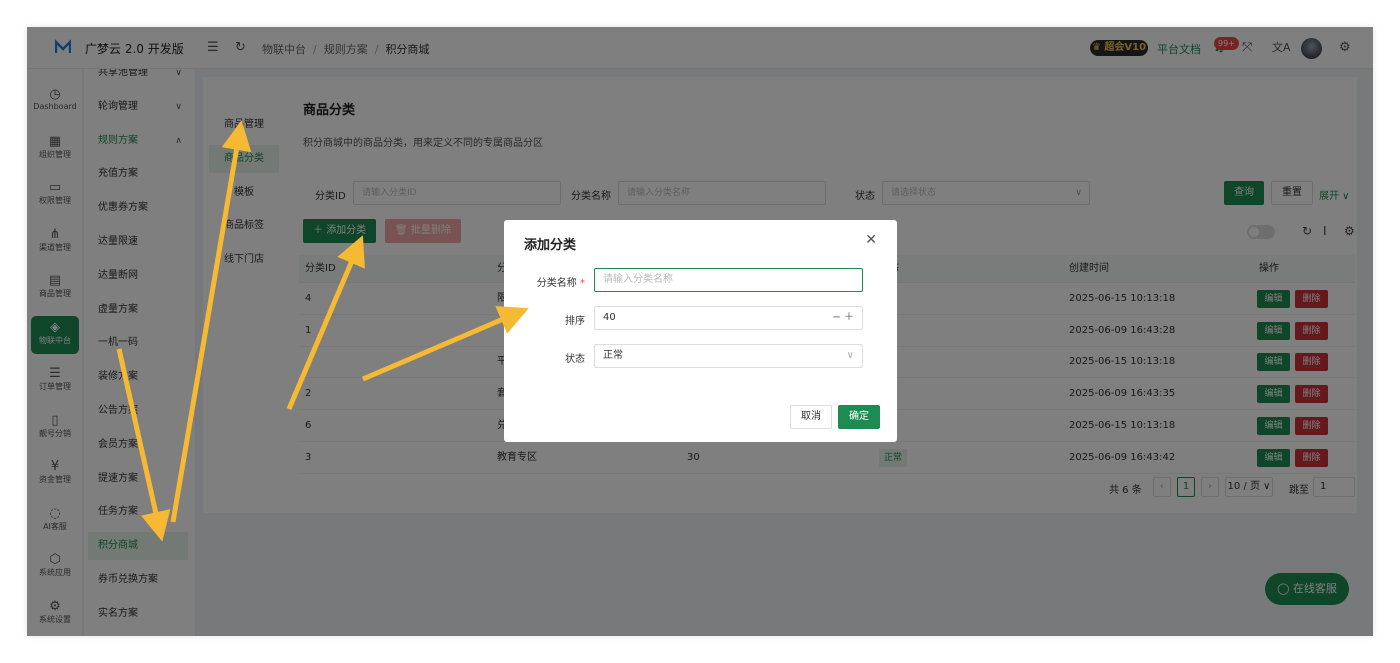 This screenshot has width=1400, height=663. Describe the element at coordinates (728, 356) in the screenshot. I see `dialog-status-select: 正常 ∨` at that location.